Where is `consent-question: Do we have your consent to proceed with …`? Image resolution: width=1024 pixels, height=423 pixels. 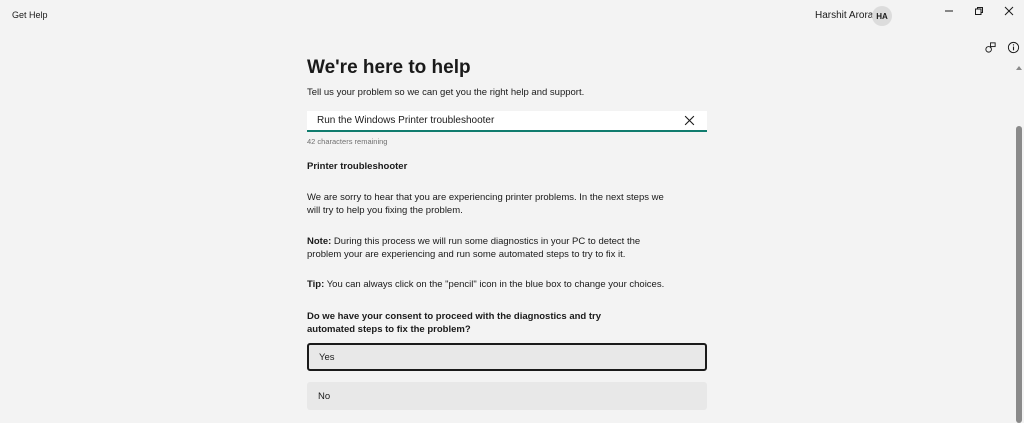
consent-question: Do we have your consent to proceed with … is located at coordinates (454, 323).